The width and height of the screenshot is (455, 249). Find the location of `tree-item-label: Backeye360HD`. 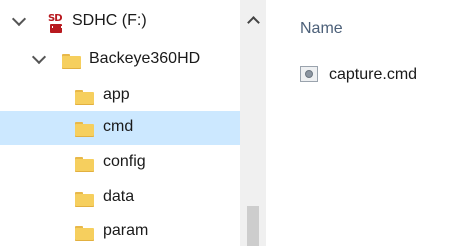

tree-item-label: Backeye360HD is located at coordinates (145, 58).